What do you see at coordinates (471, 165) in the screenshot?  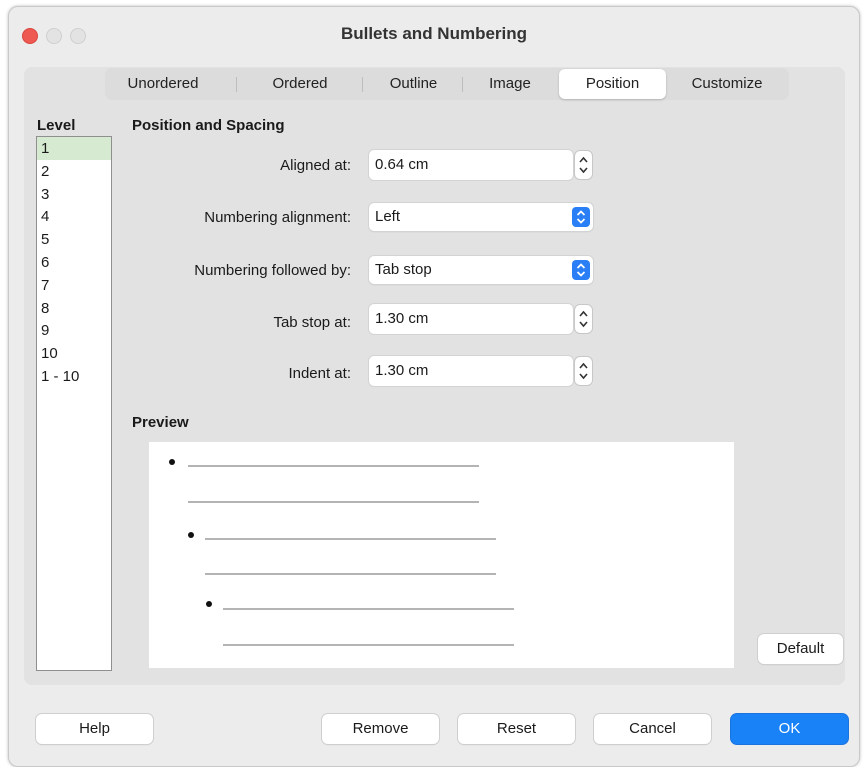 I see `aligned-at-input: 0.64 cm` at bounding box center [471, 165].